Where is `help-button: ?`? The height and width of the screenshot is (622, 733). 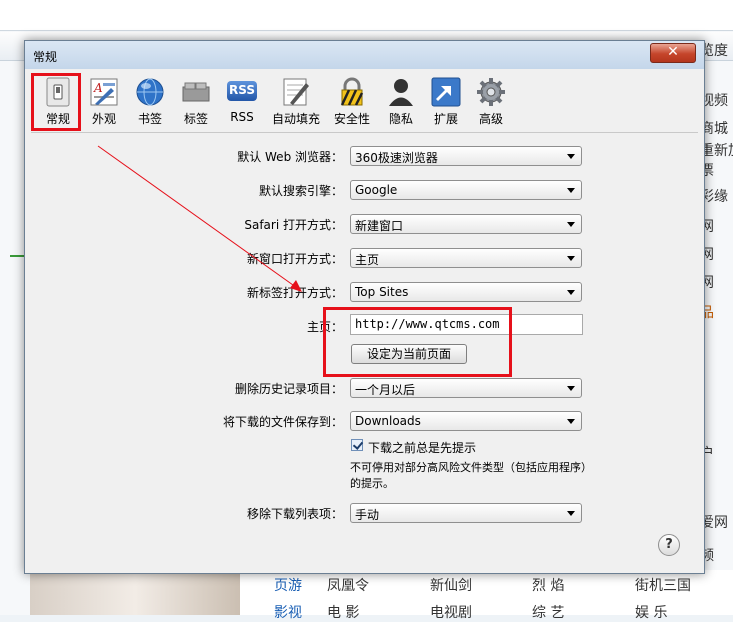 help-button: ? is located at coordinates (669, 545).